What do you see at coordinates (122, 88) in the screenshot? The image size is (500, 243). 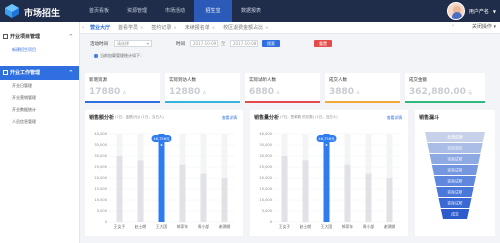 I see `stat-card: 新增资源 17880 人` at bounding box center [122, 88].